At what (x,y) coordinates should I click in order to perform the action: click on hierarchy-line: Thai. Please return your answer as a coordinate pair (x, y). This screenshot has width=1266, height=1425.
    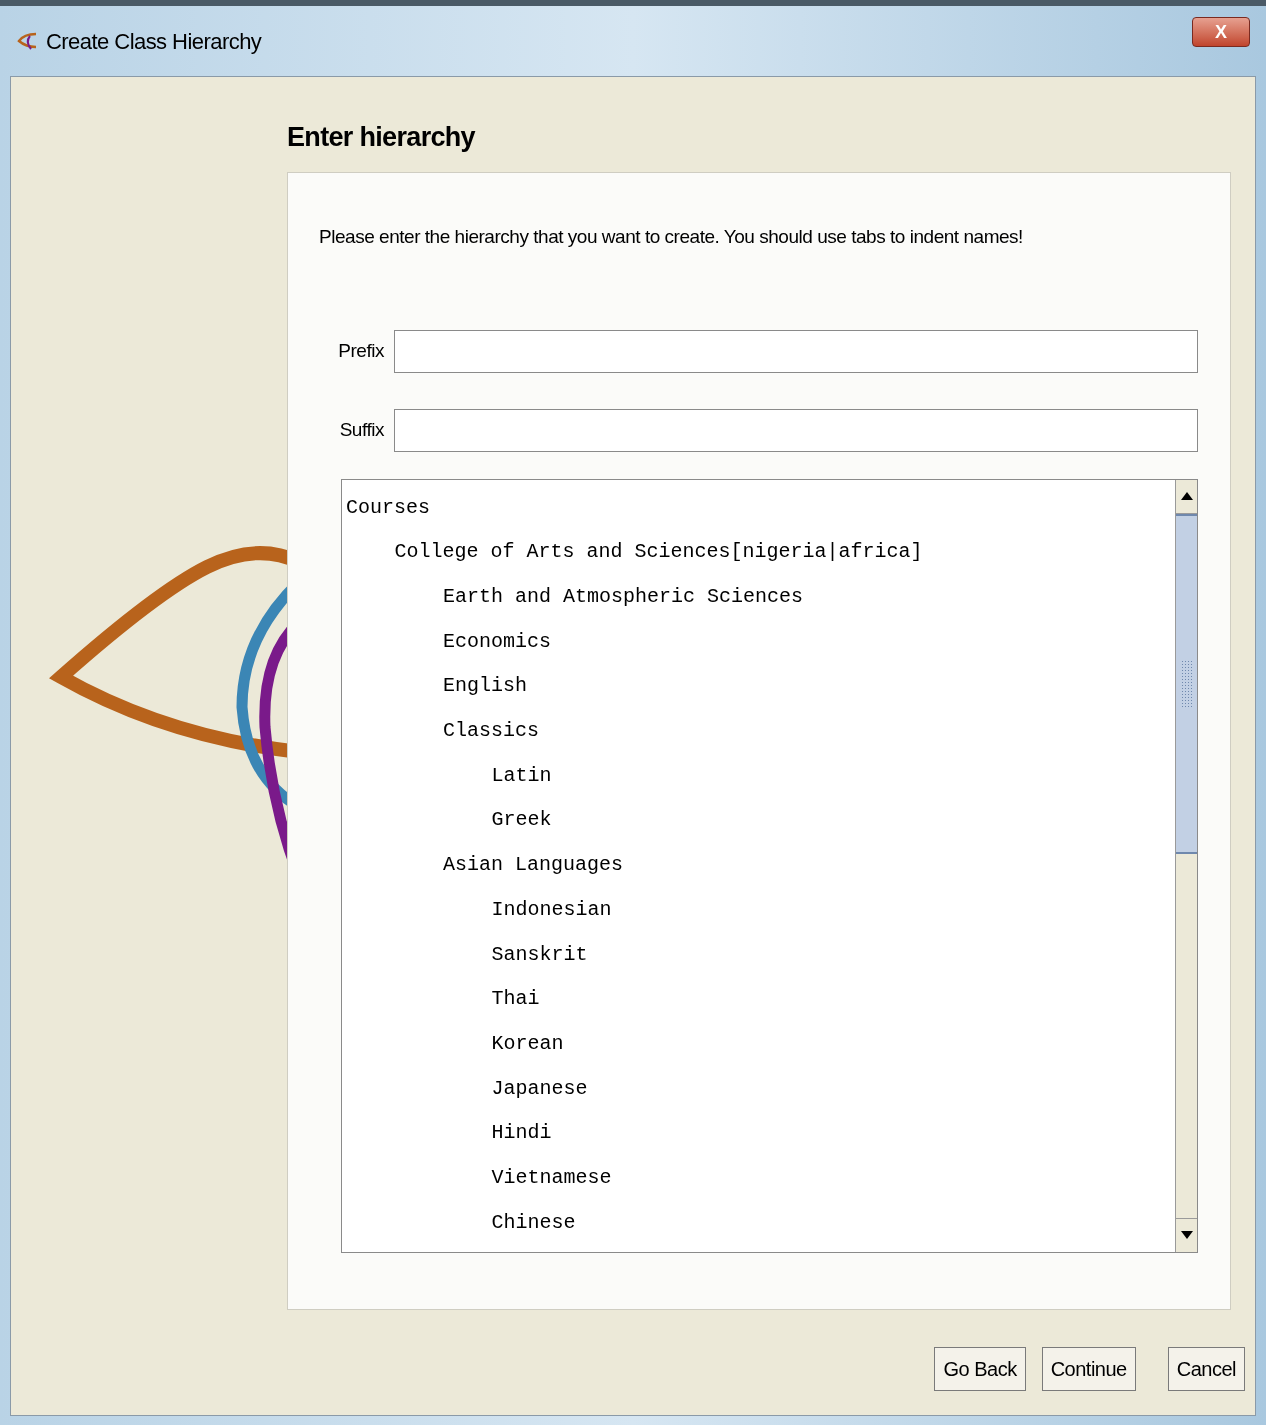
    Looking at the image, I should click on (515, 999).